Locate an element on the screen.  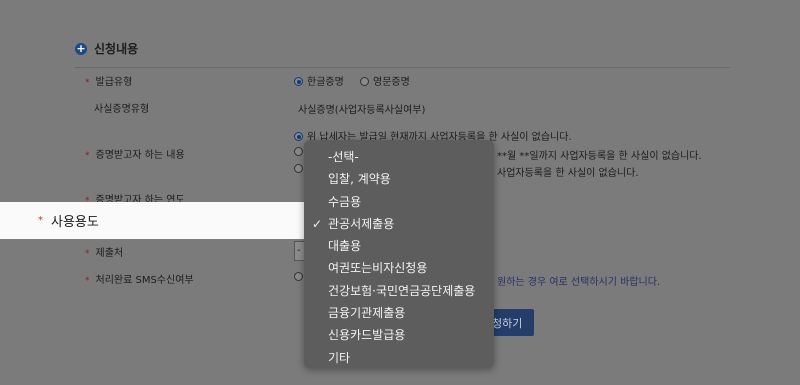
dropdown-option: -선택- is located at coordinates (399, 157).